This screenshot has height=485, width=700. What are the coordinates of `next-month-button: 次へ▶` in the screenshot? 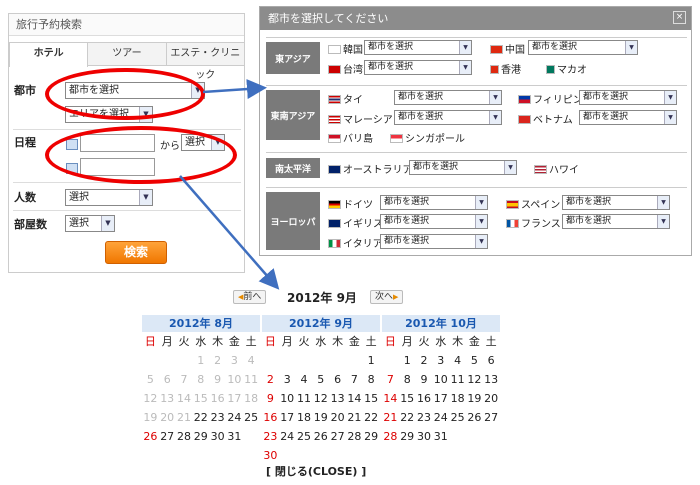 It's located at (387, 297).